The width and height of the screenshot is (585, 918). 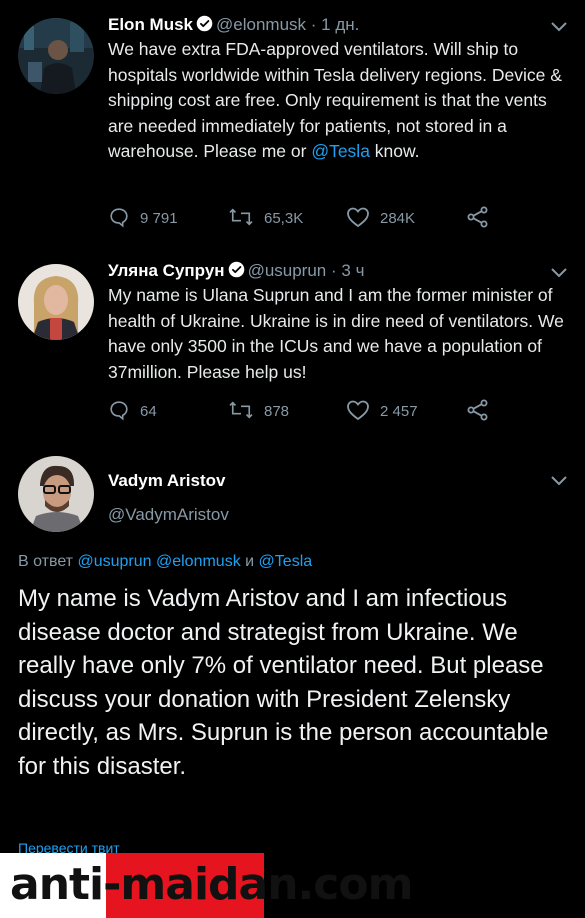 I want to click on avatar-vadym-aristov, so click(x=56, y=494).